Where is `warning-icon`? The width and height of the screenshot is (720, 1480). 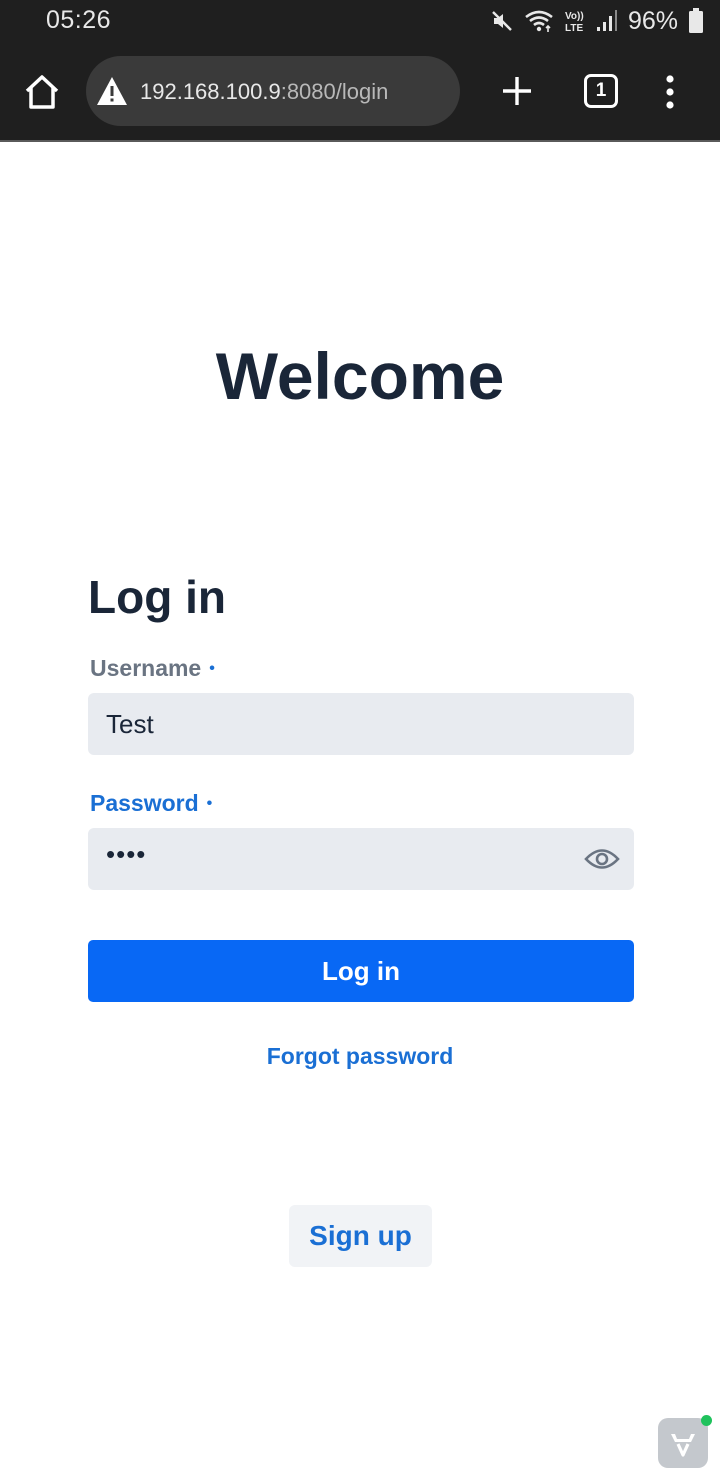
warning-icon is located at coordinates (112, 91).